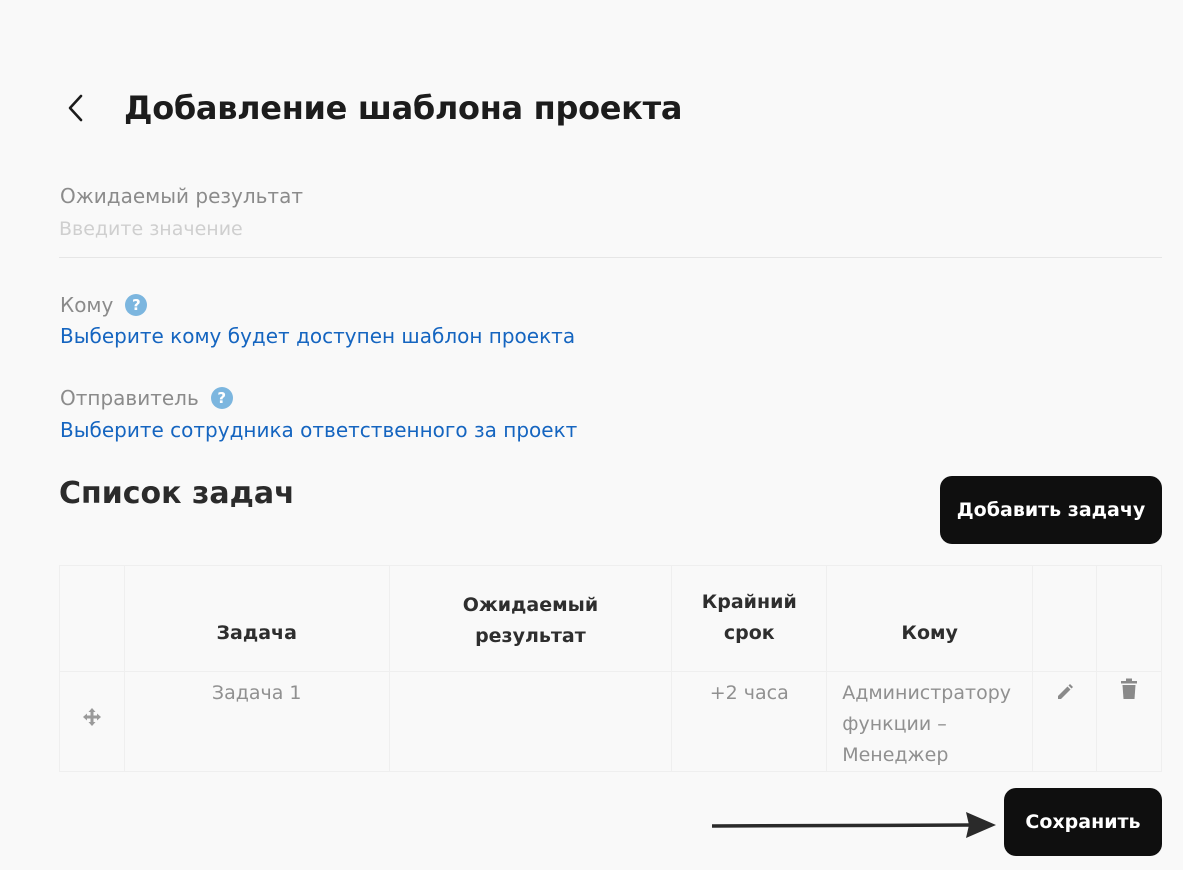 The image size is (1183, 870). What do you see at coordinates (1129, 688) in the screenshot?
I see `trash-icon` at bounding box center [1129, 688].